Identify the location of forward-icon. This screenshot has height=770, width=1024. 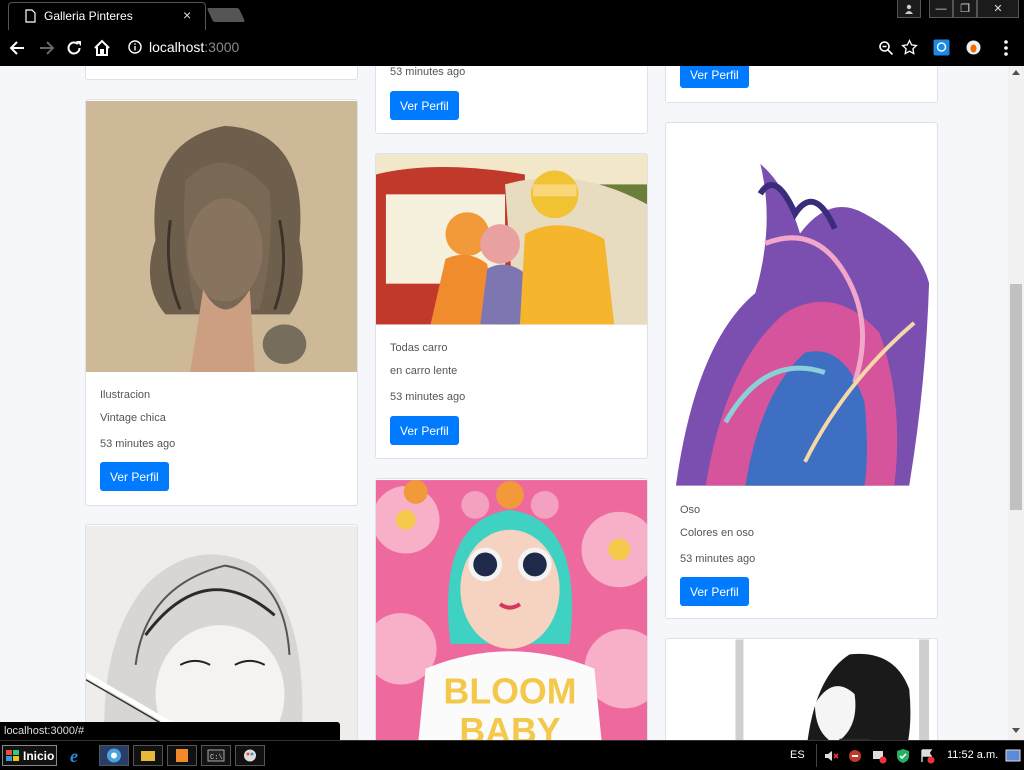
(46, 48).